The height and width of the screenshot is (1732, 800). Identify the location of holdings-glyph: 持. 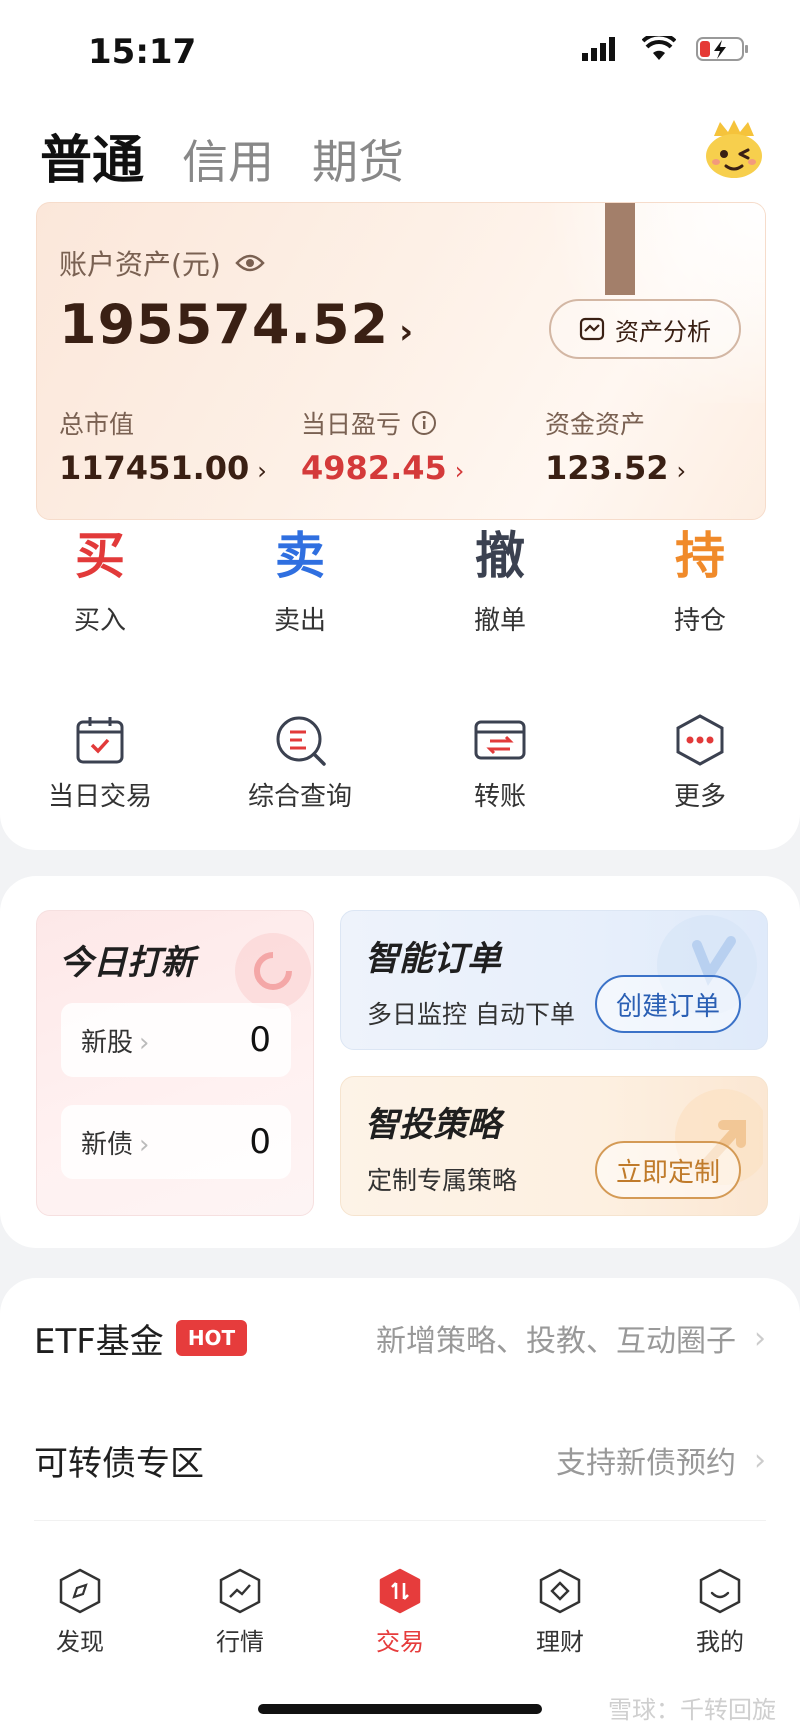
(700, 556).